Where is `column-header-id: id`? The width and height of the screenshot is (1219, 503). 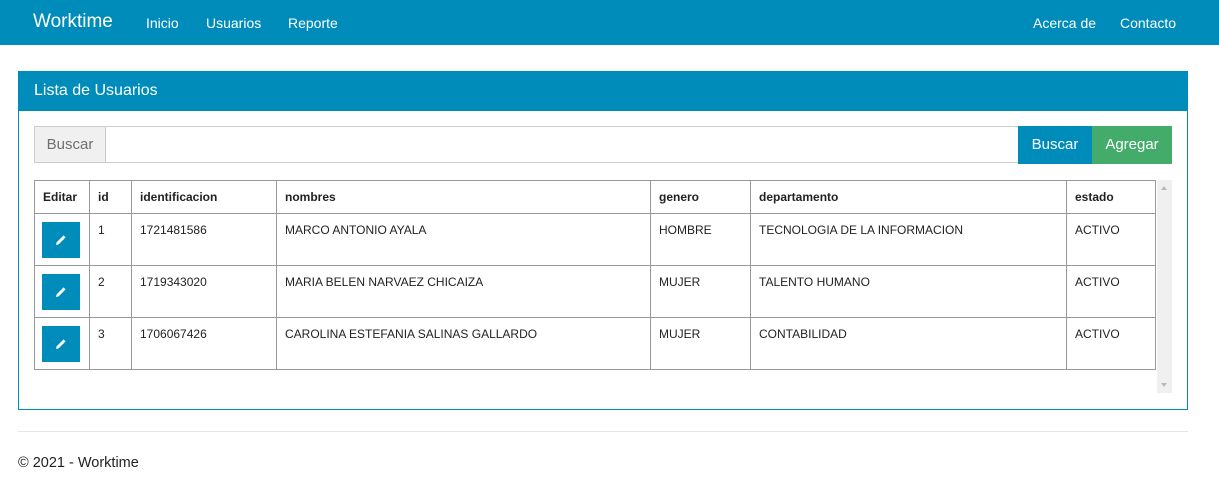
column-header-id: id is located at coordinates (110, 197).